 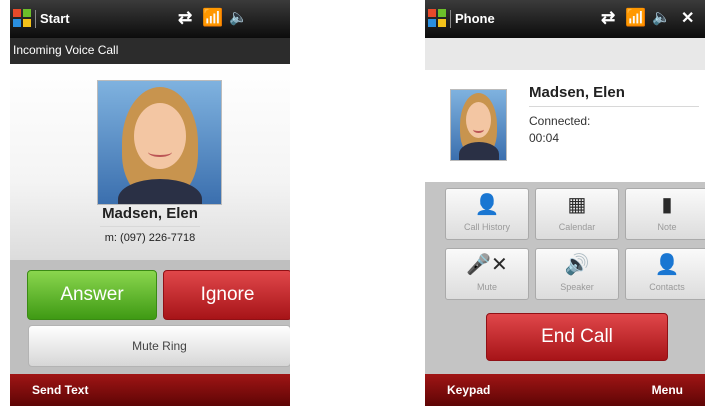 I want to click on note-button: ▮ Note, so click(x=665, y=214).